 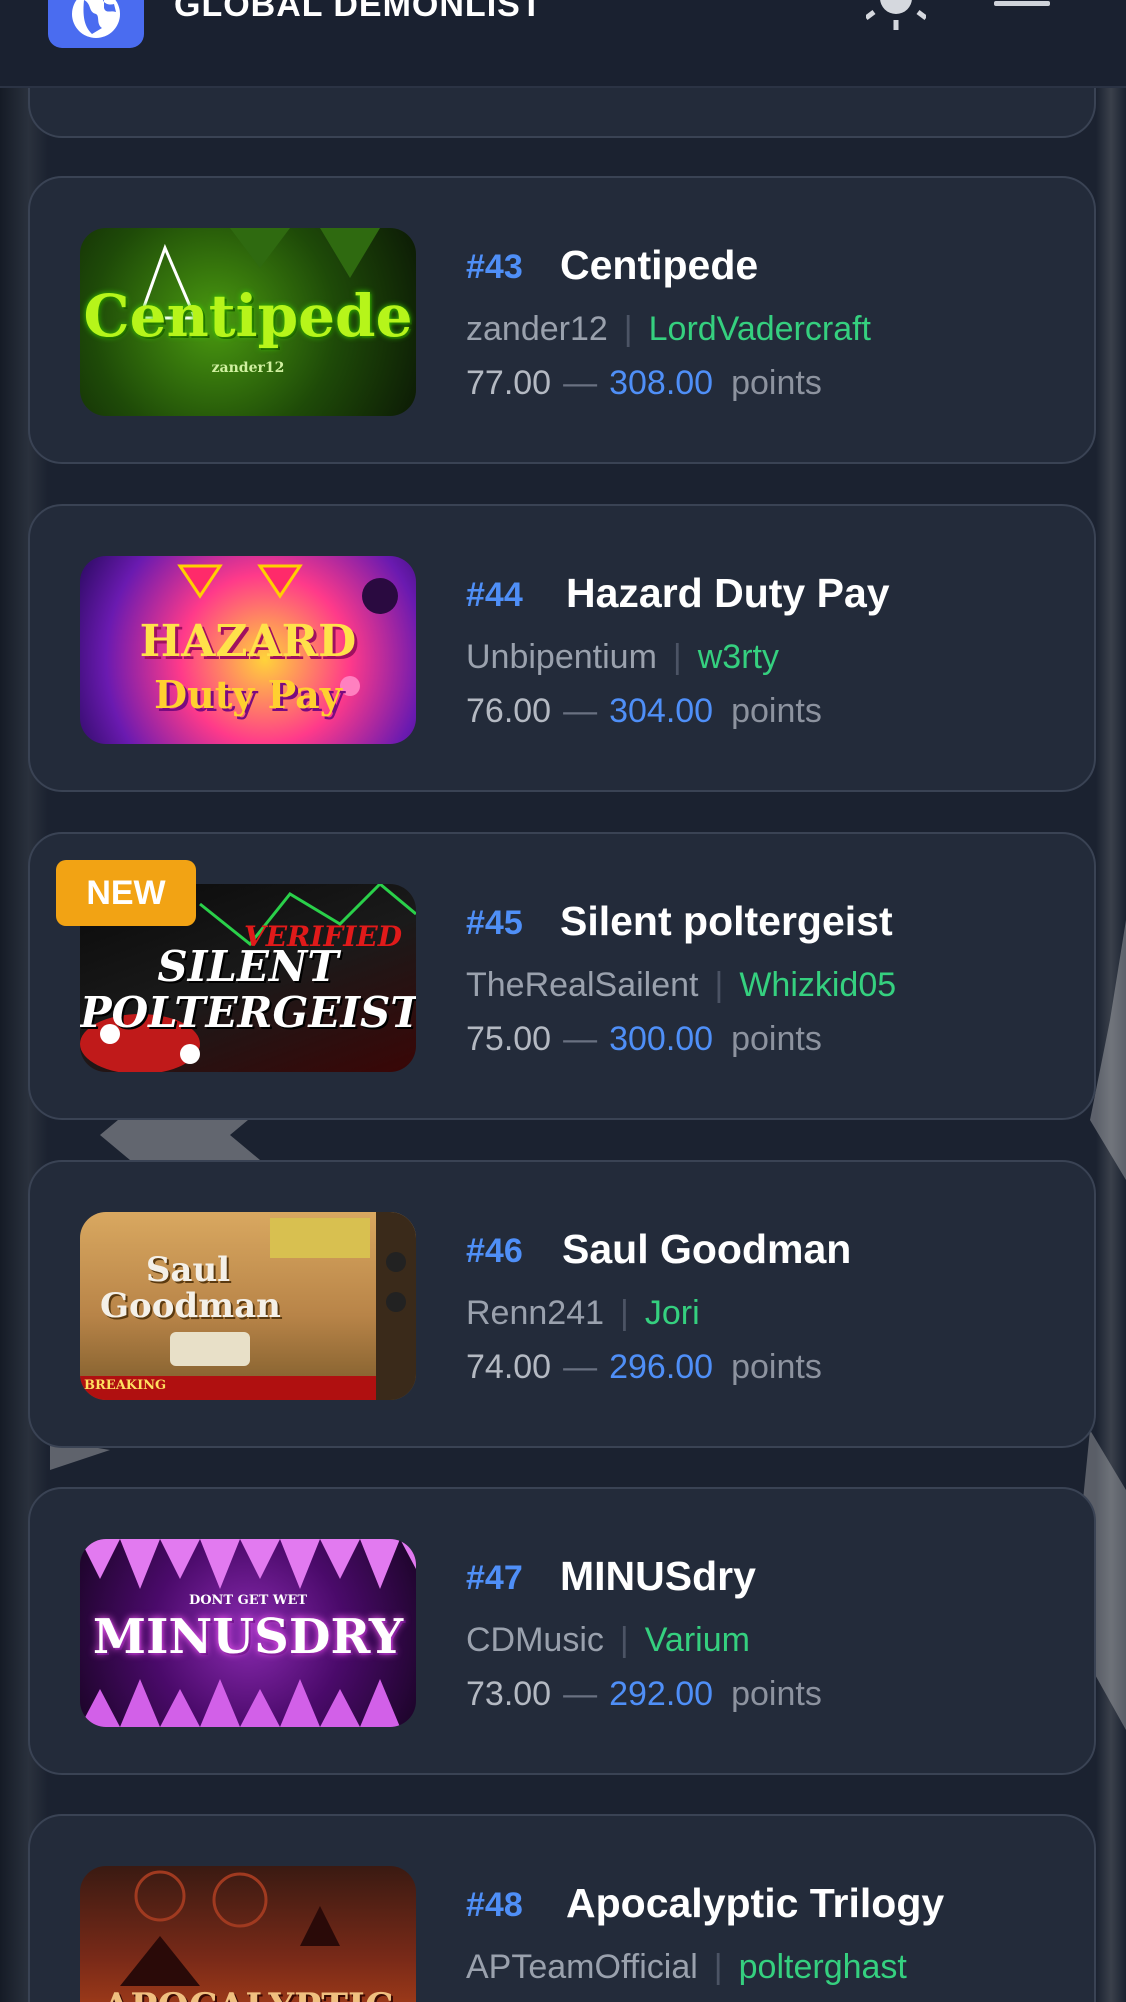 I want to click on level-verifier: polterghast, so click(x=823, y=1967).